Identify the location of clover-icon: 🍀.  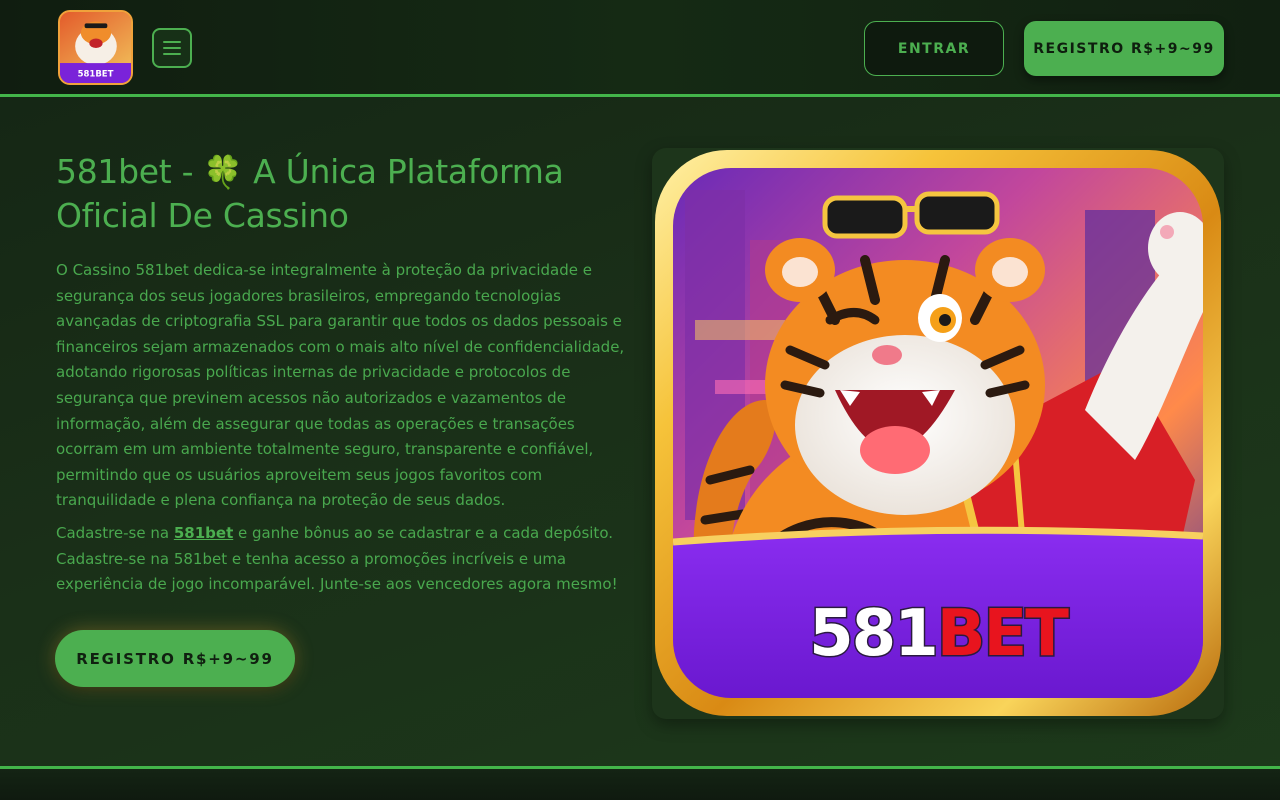
(223, 172).